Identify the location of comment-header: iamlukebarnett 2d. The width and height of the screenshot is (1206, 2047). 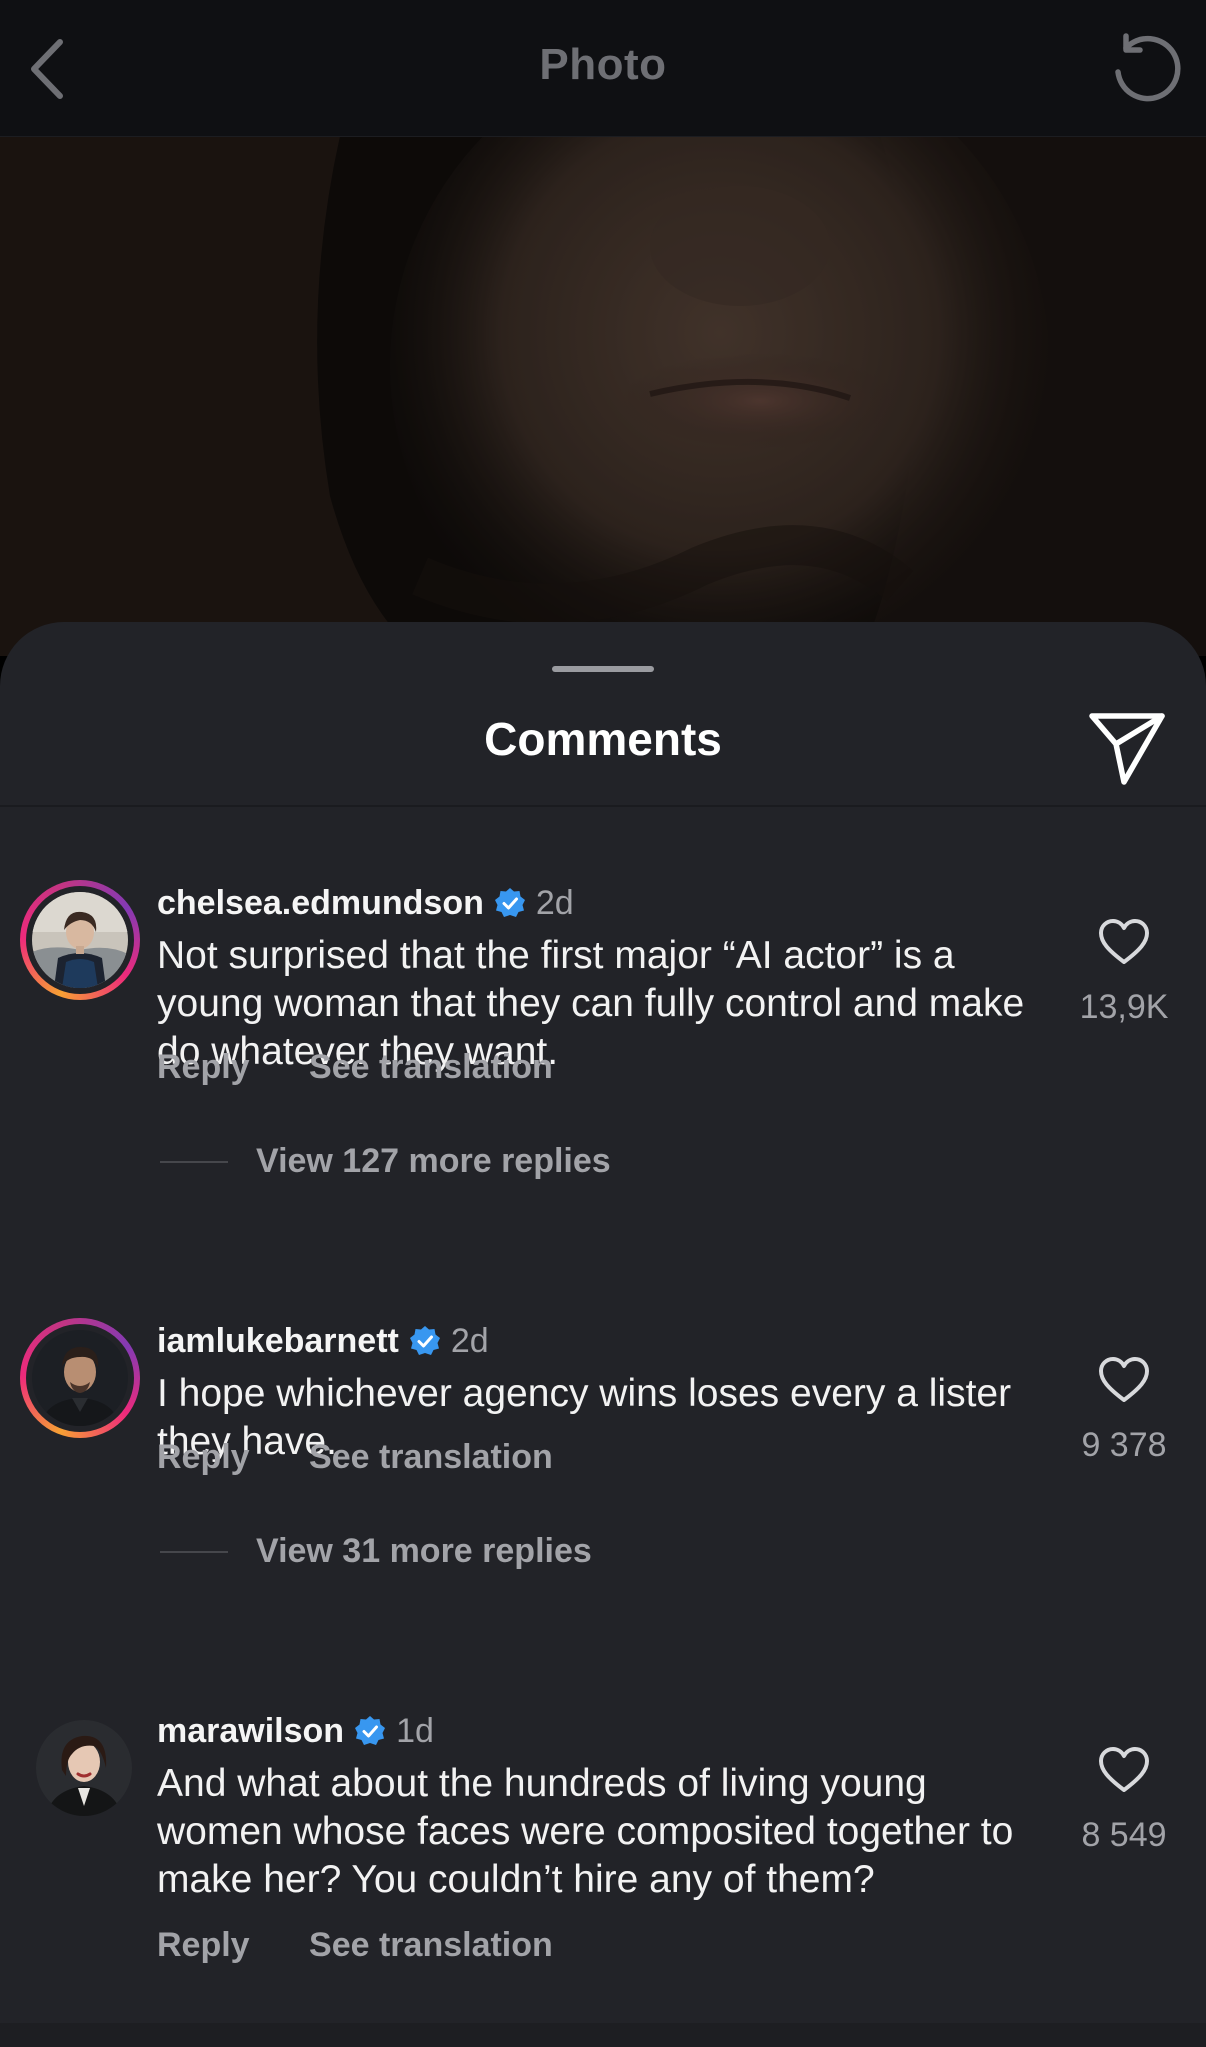
(323, 1341).